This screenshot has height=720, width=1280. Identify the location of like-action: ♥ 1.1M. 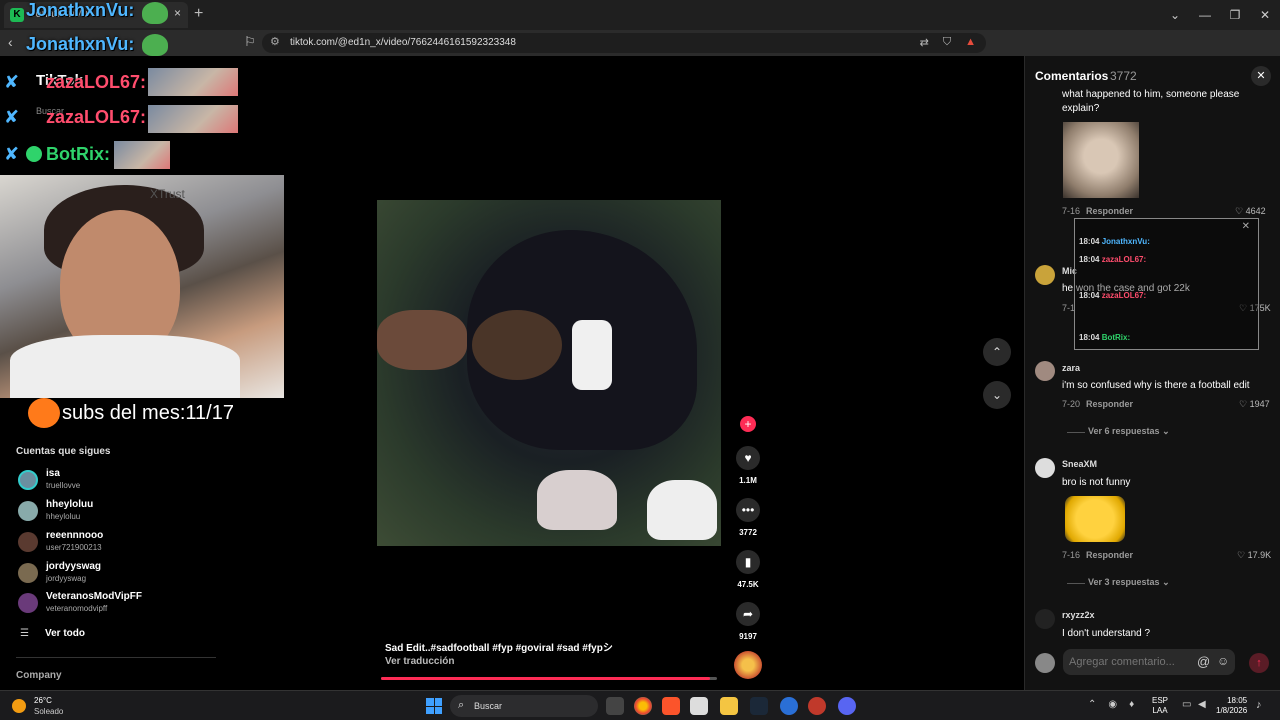
(748, 465).